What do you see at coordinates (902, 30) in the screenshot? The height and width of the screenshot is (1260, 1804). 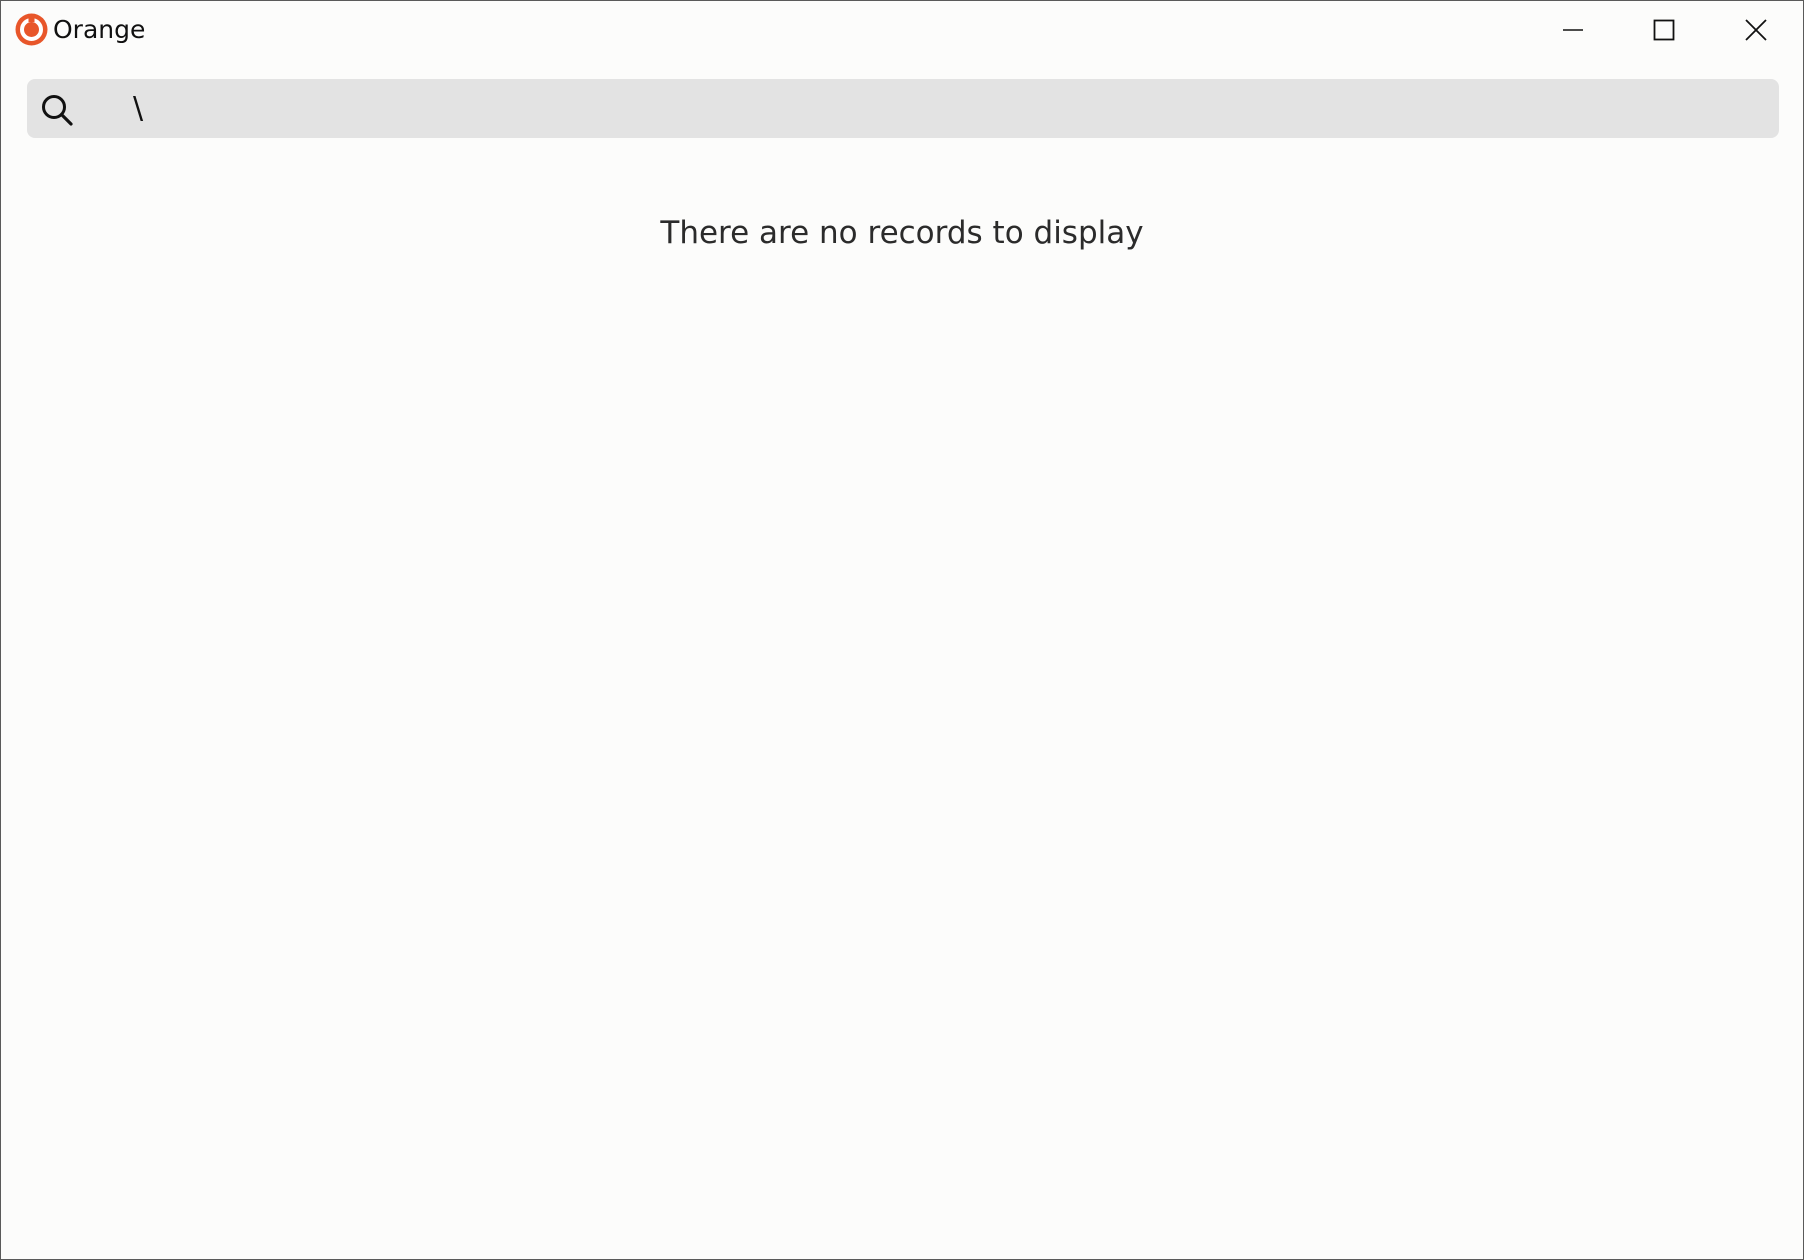 I see `title-bar: Orange` at bounding box center [902, 30].